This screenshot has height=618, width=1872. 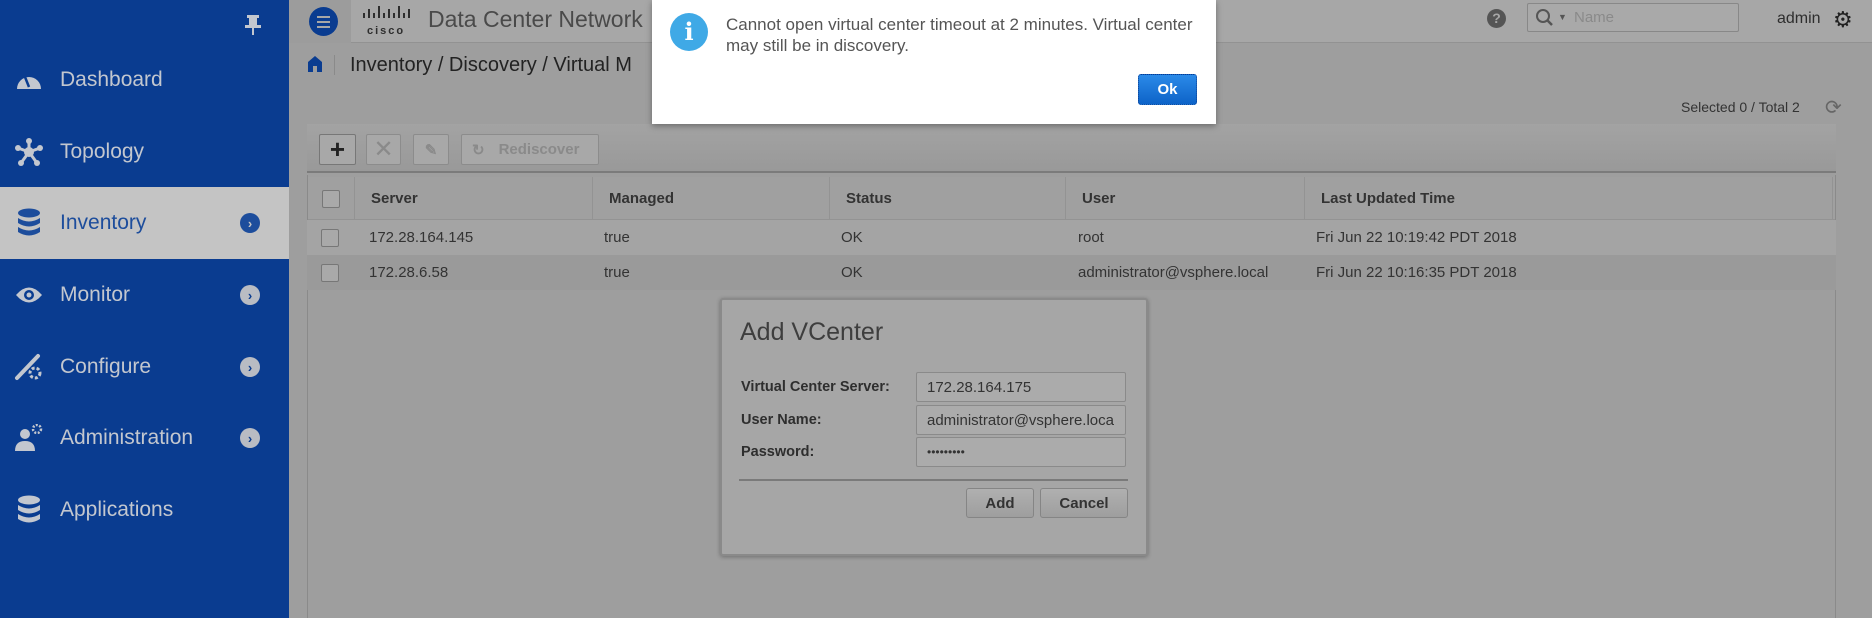 I want to click on dialog-divider, so click(x=933, y=480).